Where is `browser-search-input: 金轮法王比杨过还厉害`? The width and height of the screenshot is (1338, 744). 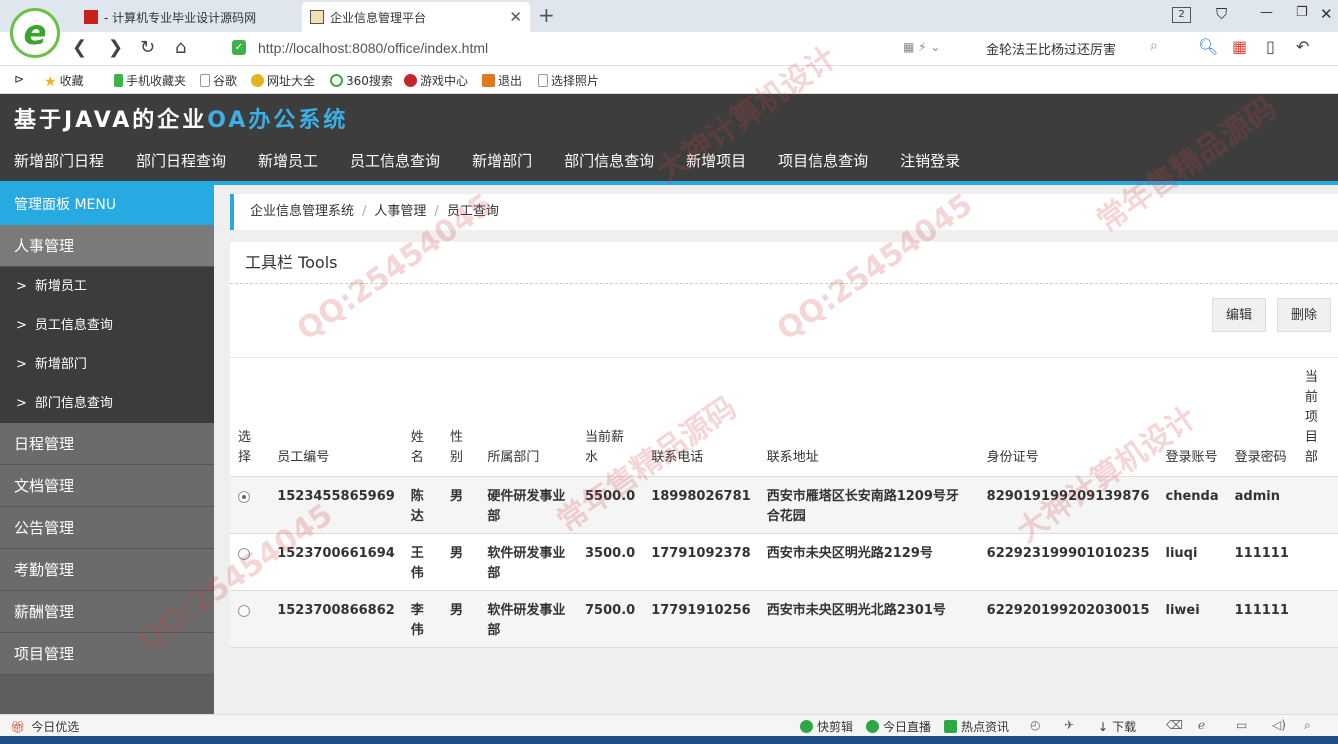 browser-search-input: 金轮法王比杨过还厉害 is located at coordinates (1051, 48).